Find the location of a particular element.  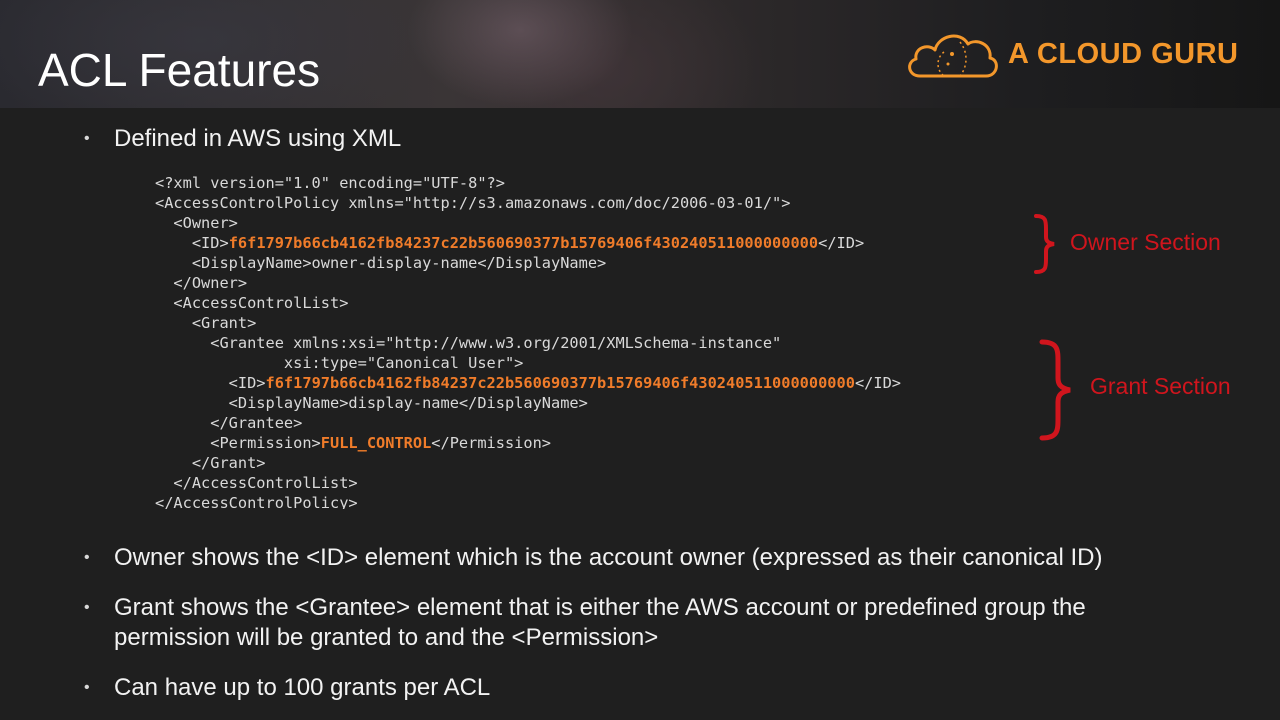

code-line: </Grantee> is located at coordinates (229, 423).